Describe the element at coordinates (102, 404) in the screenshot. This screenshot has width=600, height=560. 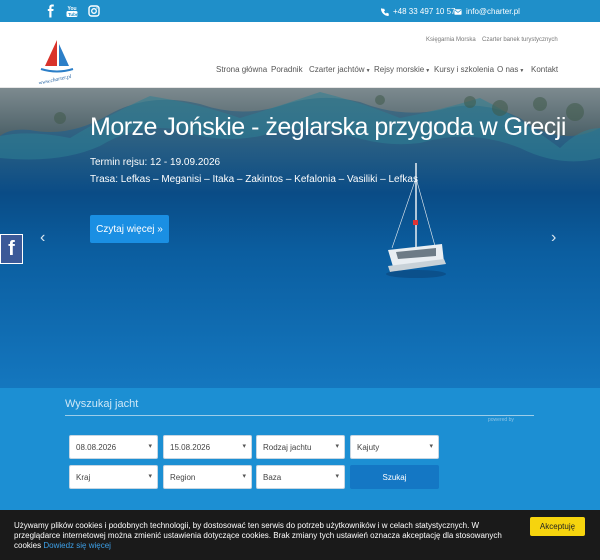
I see `yacht-search-title: Wyszukaj jacht` at that location.